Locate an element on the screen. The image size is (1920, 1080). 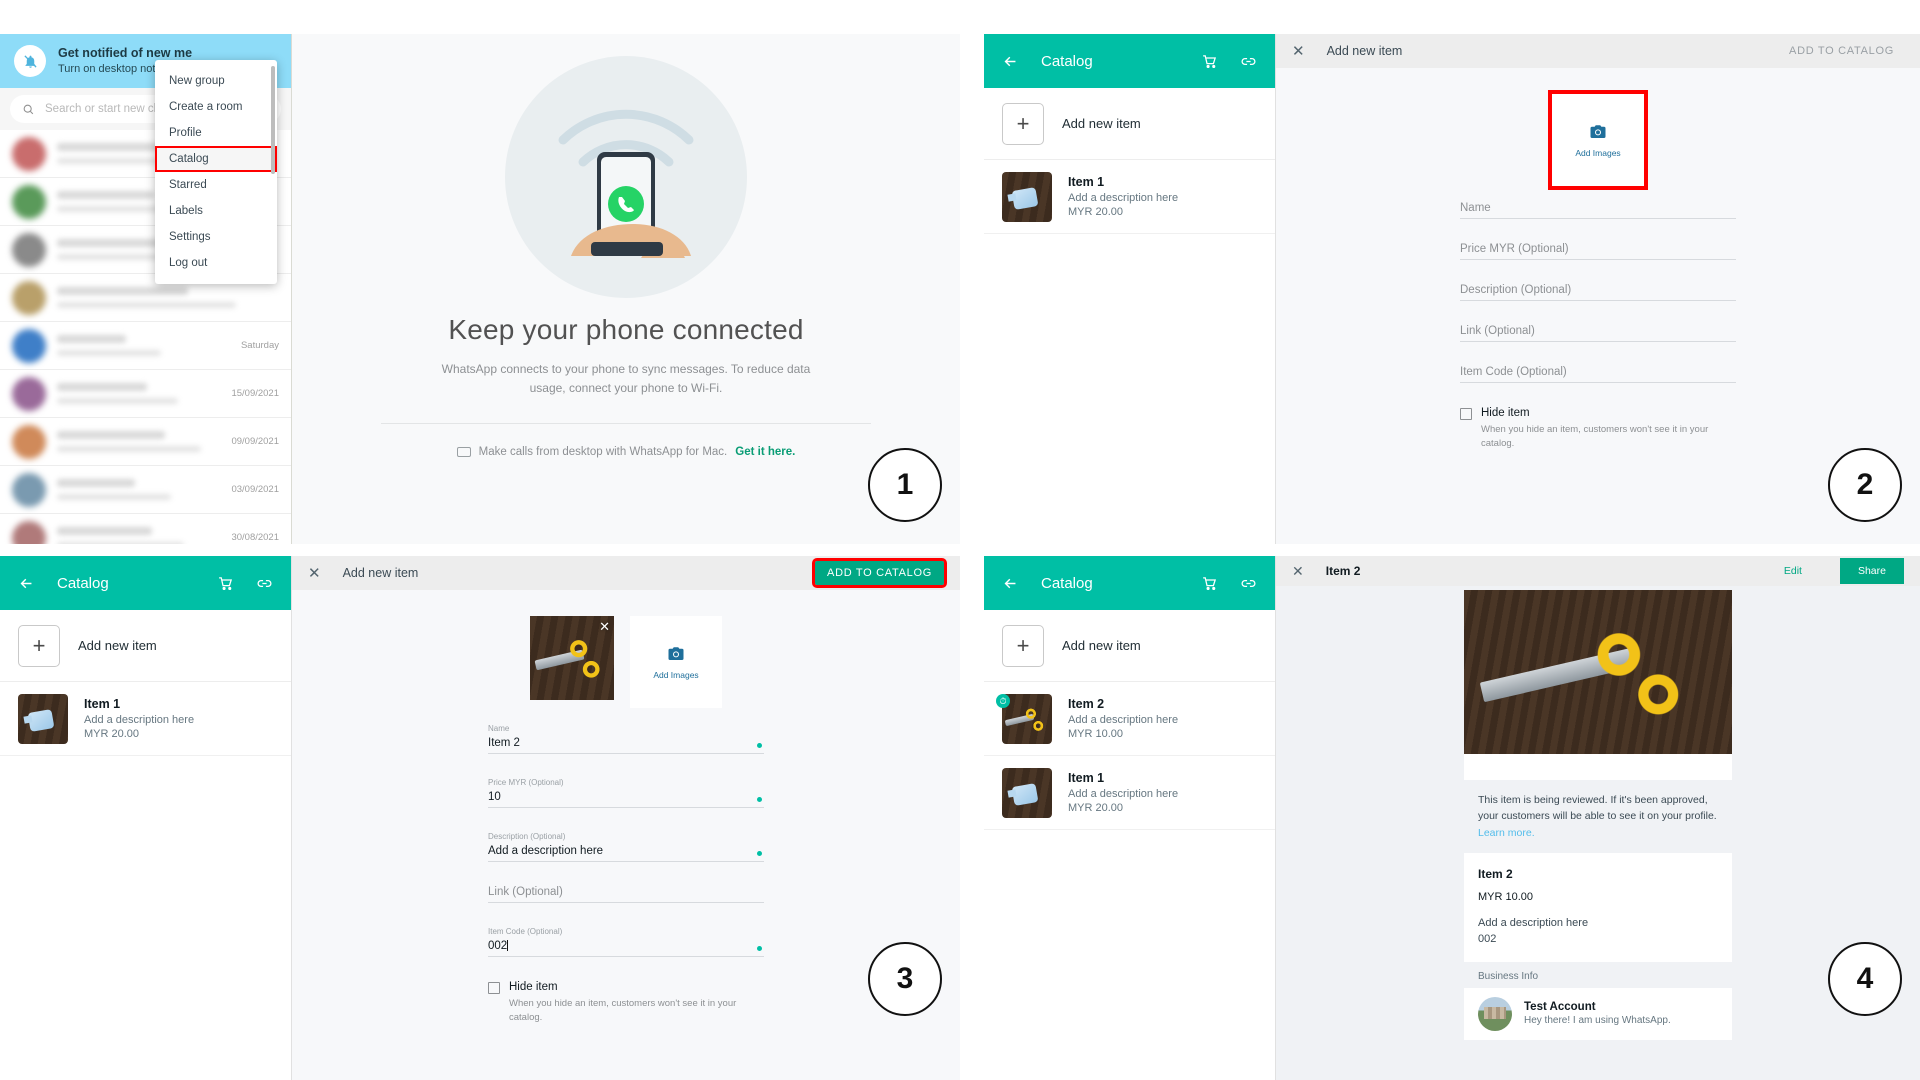
field-name-label: Name is located at coordinates (1598, 210).